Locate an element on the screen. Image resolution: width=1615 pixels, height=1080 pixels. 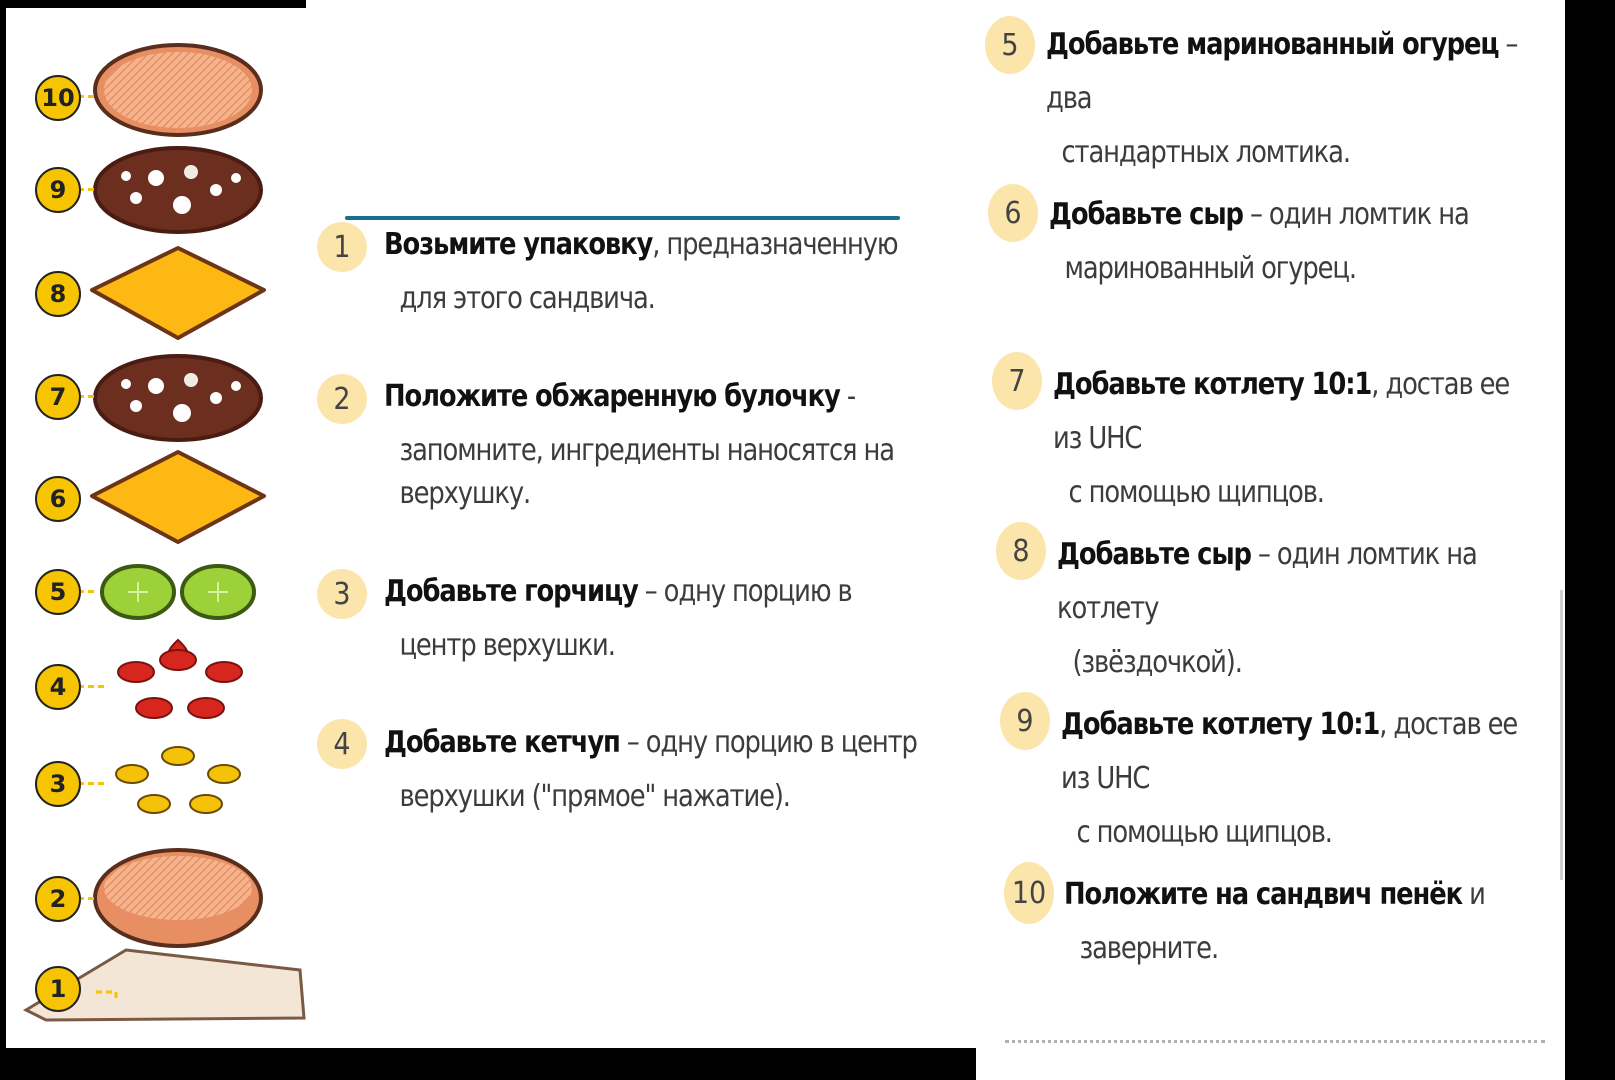
layer-badge-8: 8 is located at coordinates (58, 294).